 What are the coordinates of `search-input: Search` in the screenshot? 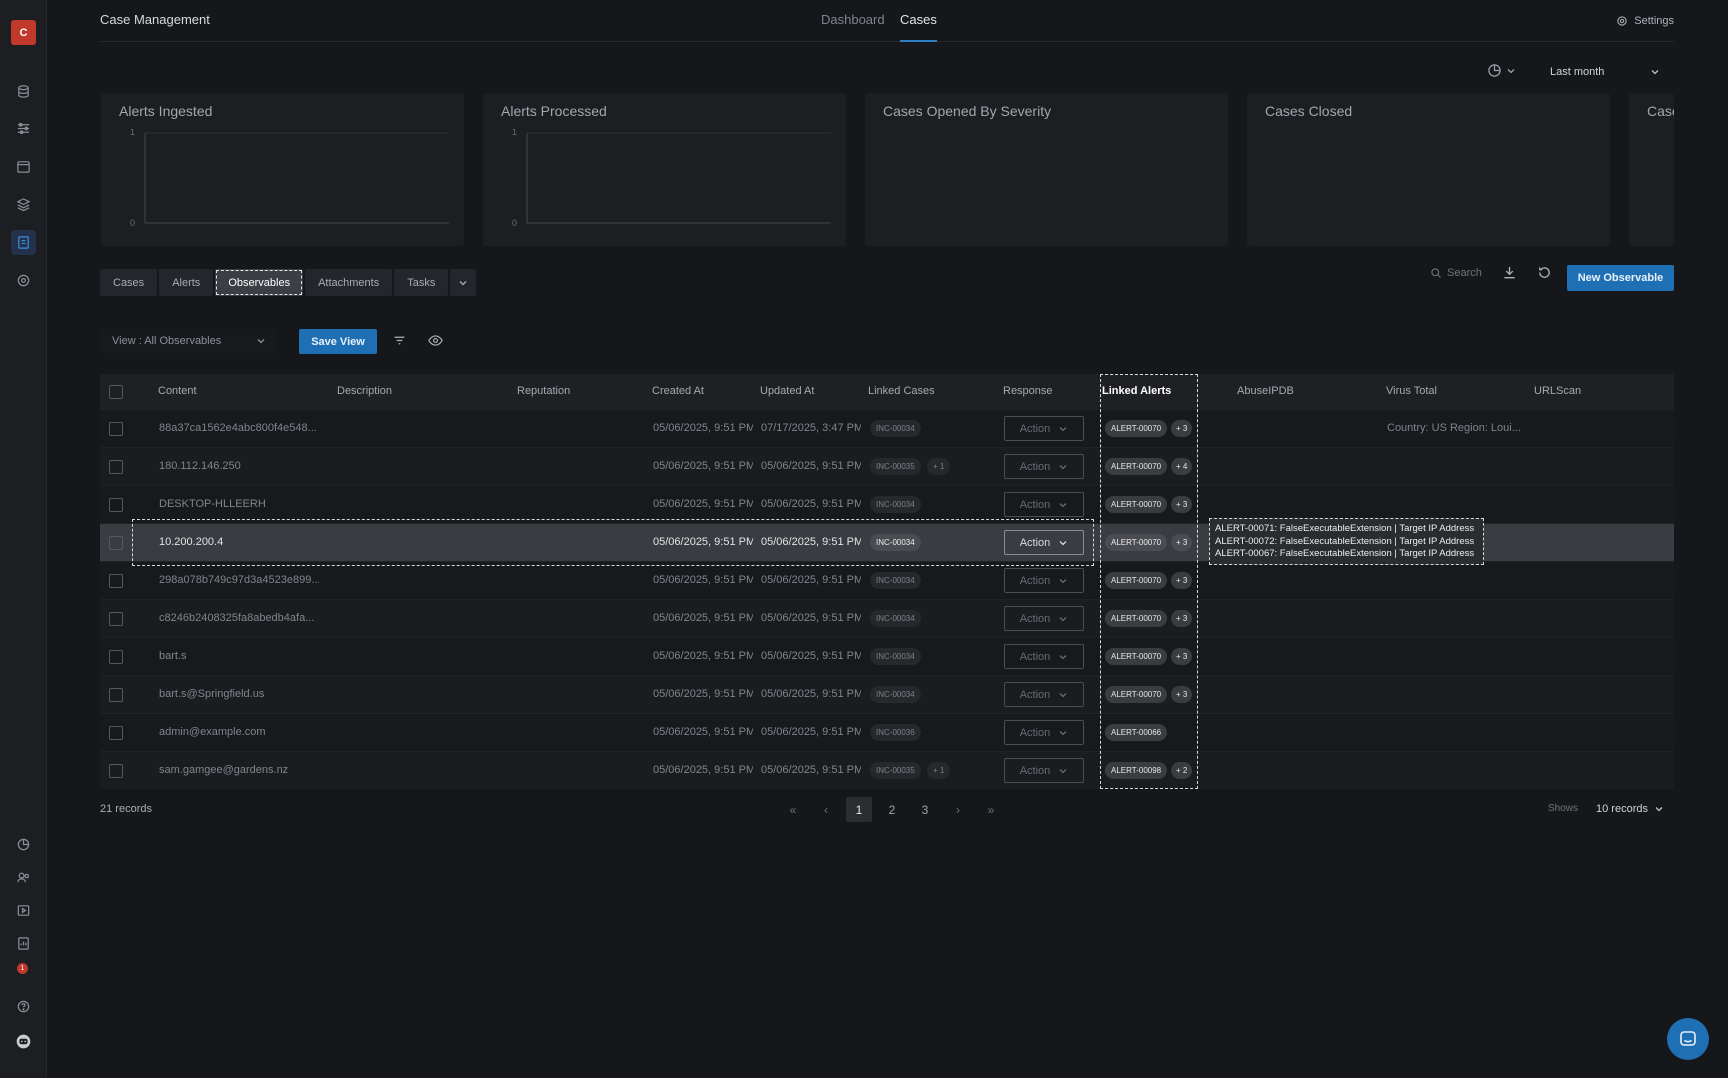 It's located at (1456, 273).